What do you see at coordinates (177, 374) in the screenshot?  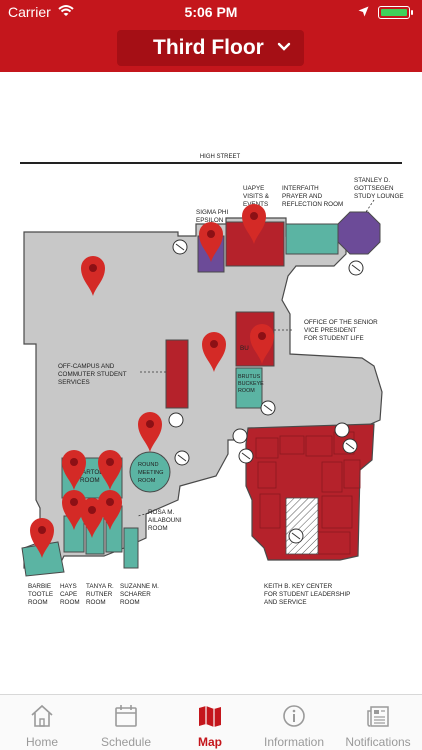 I see `offcampus-room` at bounding box center [177, 374].